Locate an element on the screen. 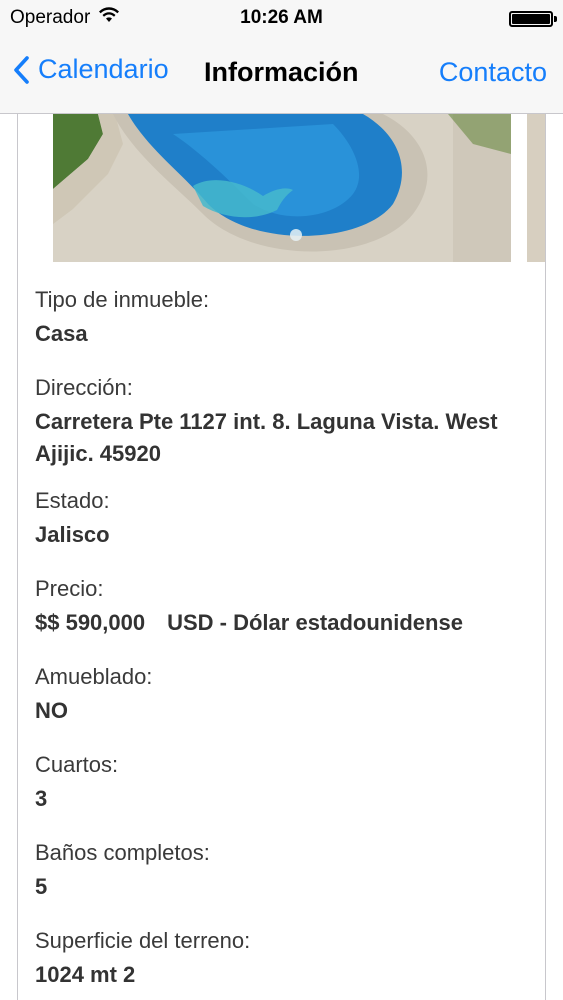  field-label: Baños completos: is located at coordinates (122, 852).